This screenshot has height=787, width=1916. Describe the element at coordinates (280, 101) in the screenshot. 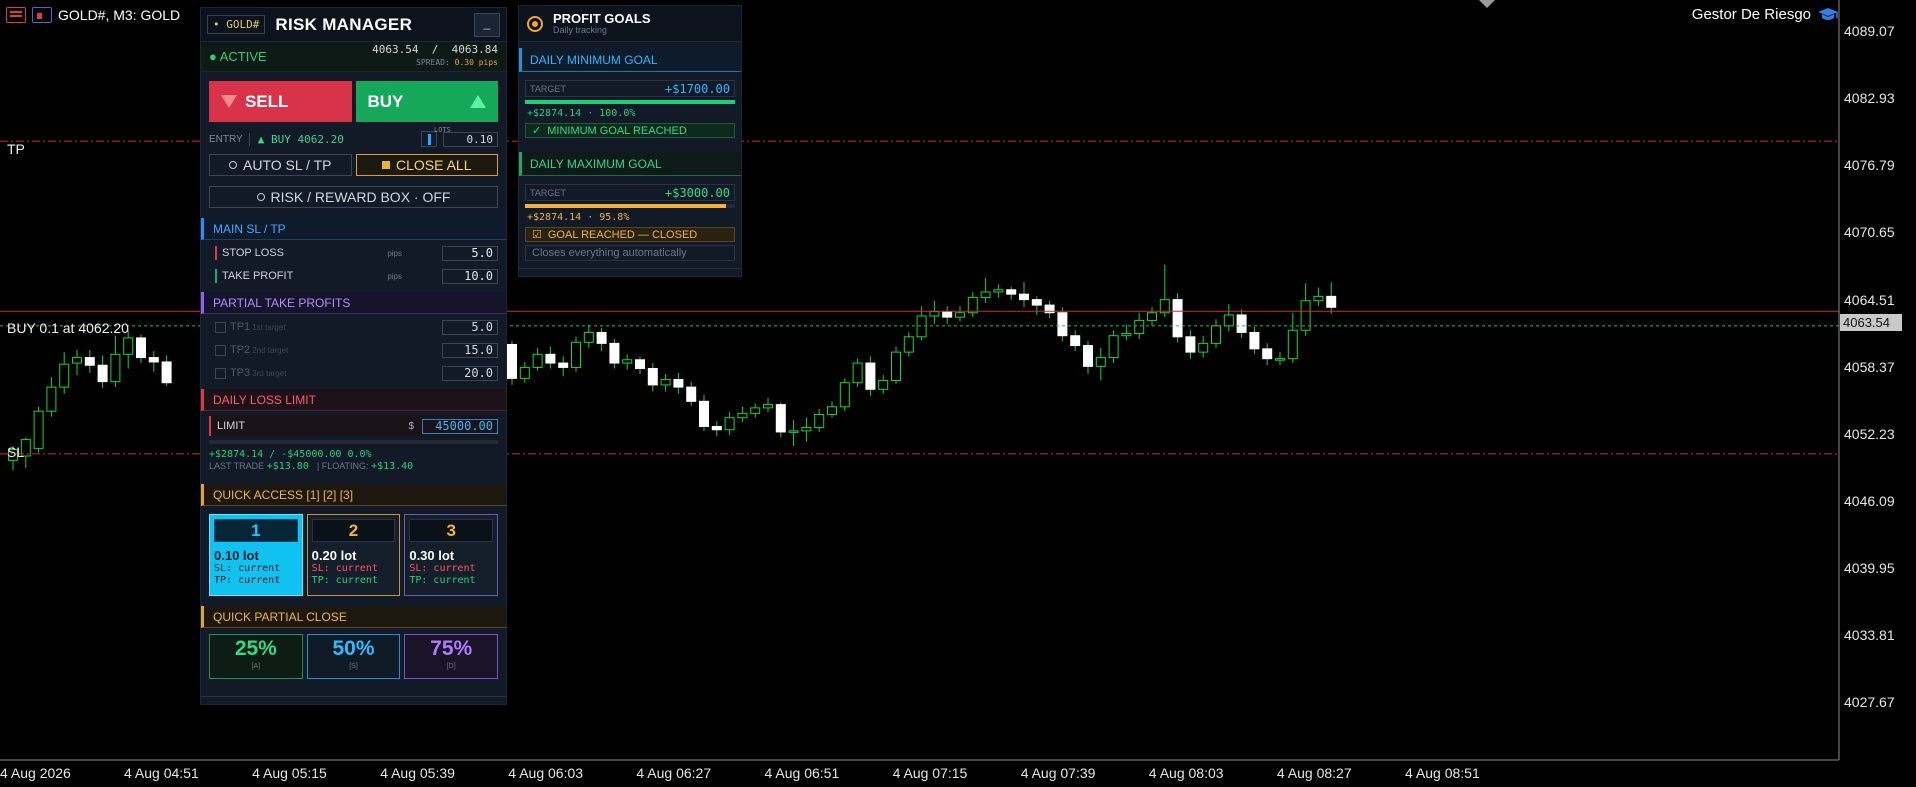

I see `sell-button: SELL` at that location.